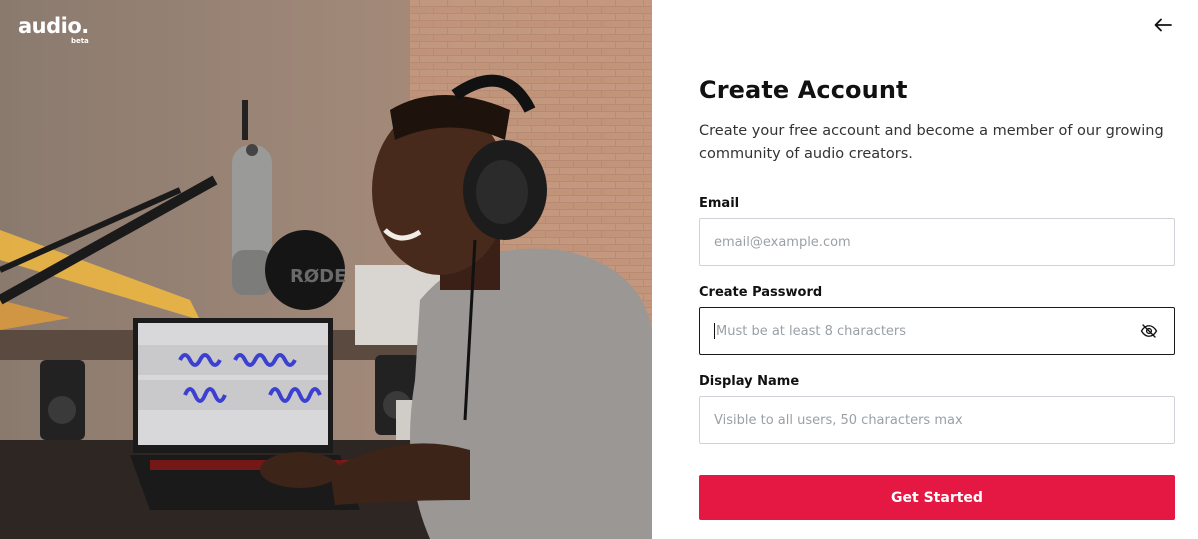 This screenshot has width=1198, height=539. I want to click on toggle-password-button, so click(1149, 331).